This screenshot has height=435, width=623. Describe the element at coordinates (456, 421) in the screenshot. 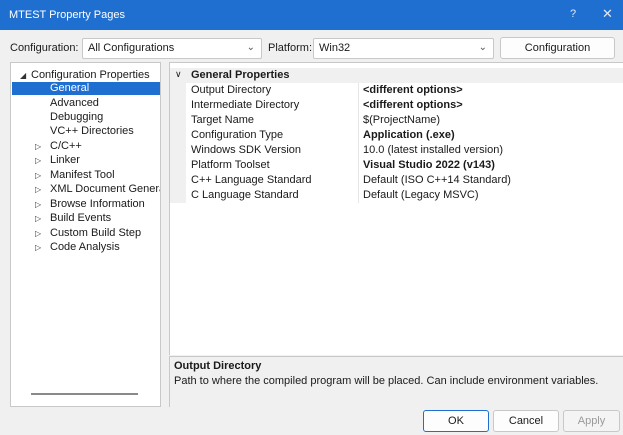

I see `ok-button: OK` at that location.